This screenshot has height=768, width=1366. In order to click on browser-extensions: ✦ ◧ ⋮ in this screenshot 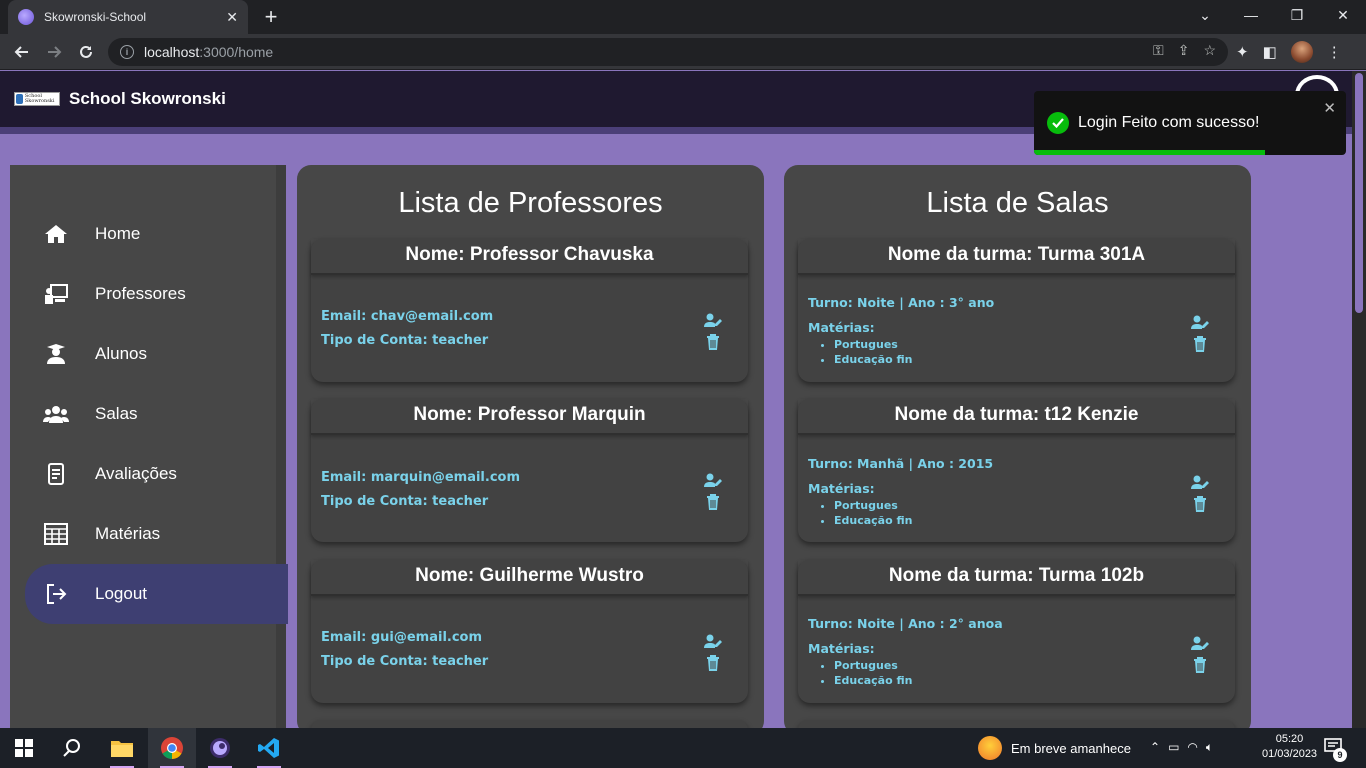, I will do `click(1289, 52)`.